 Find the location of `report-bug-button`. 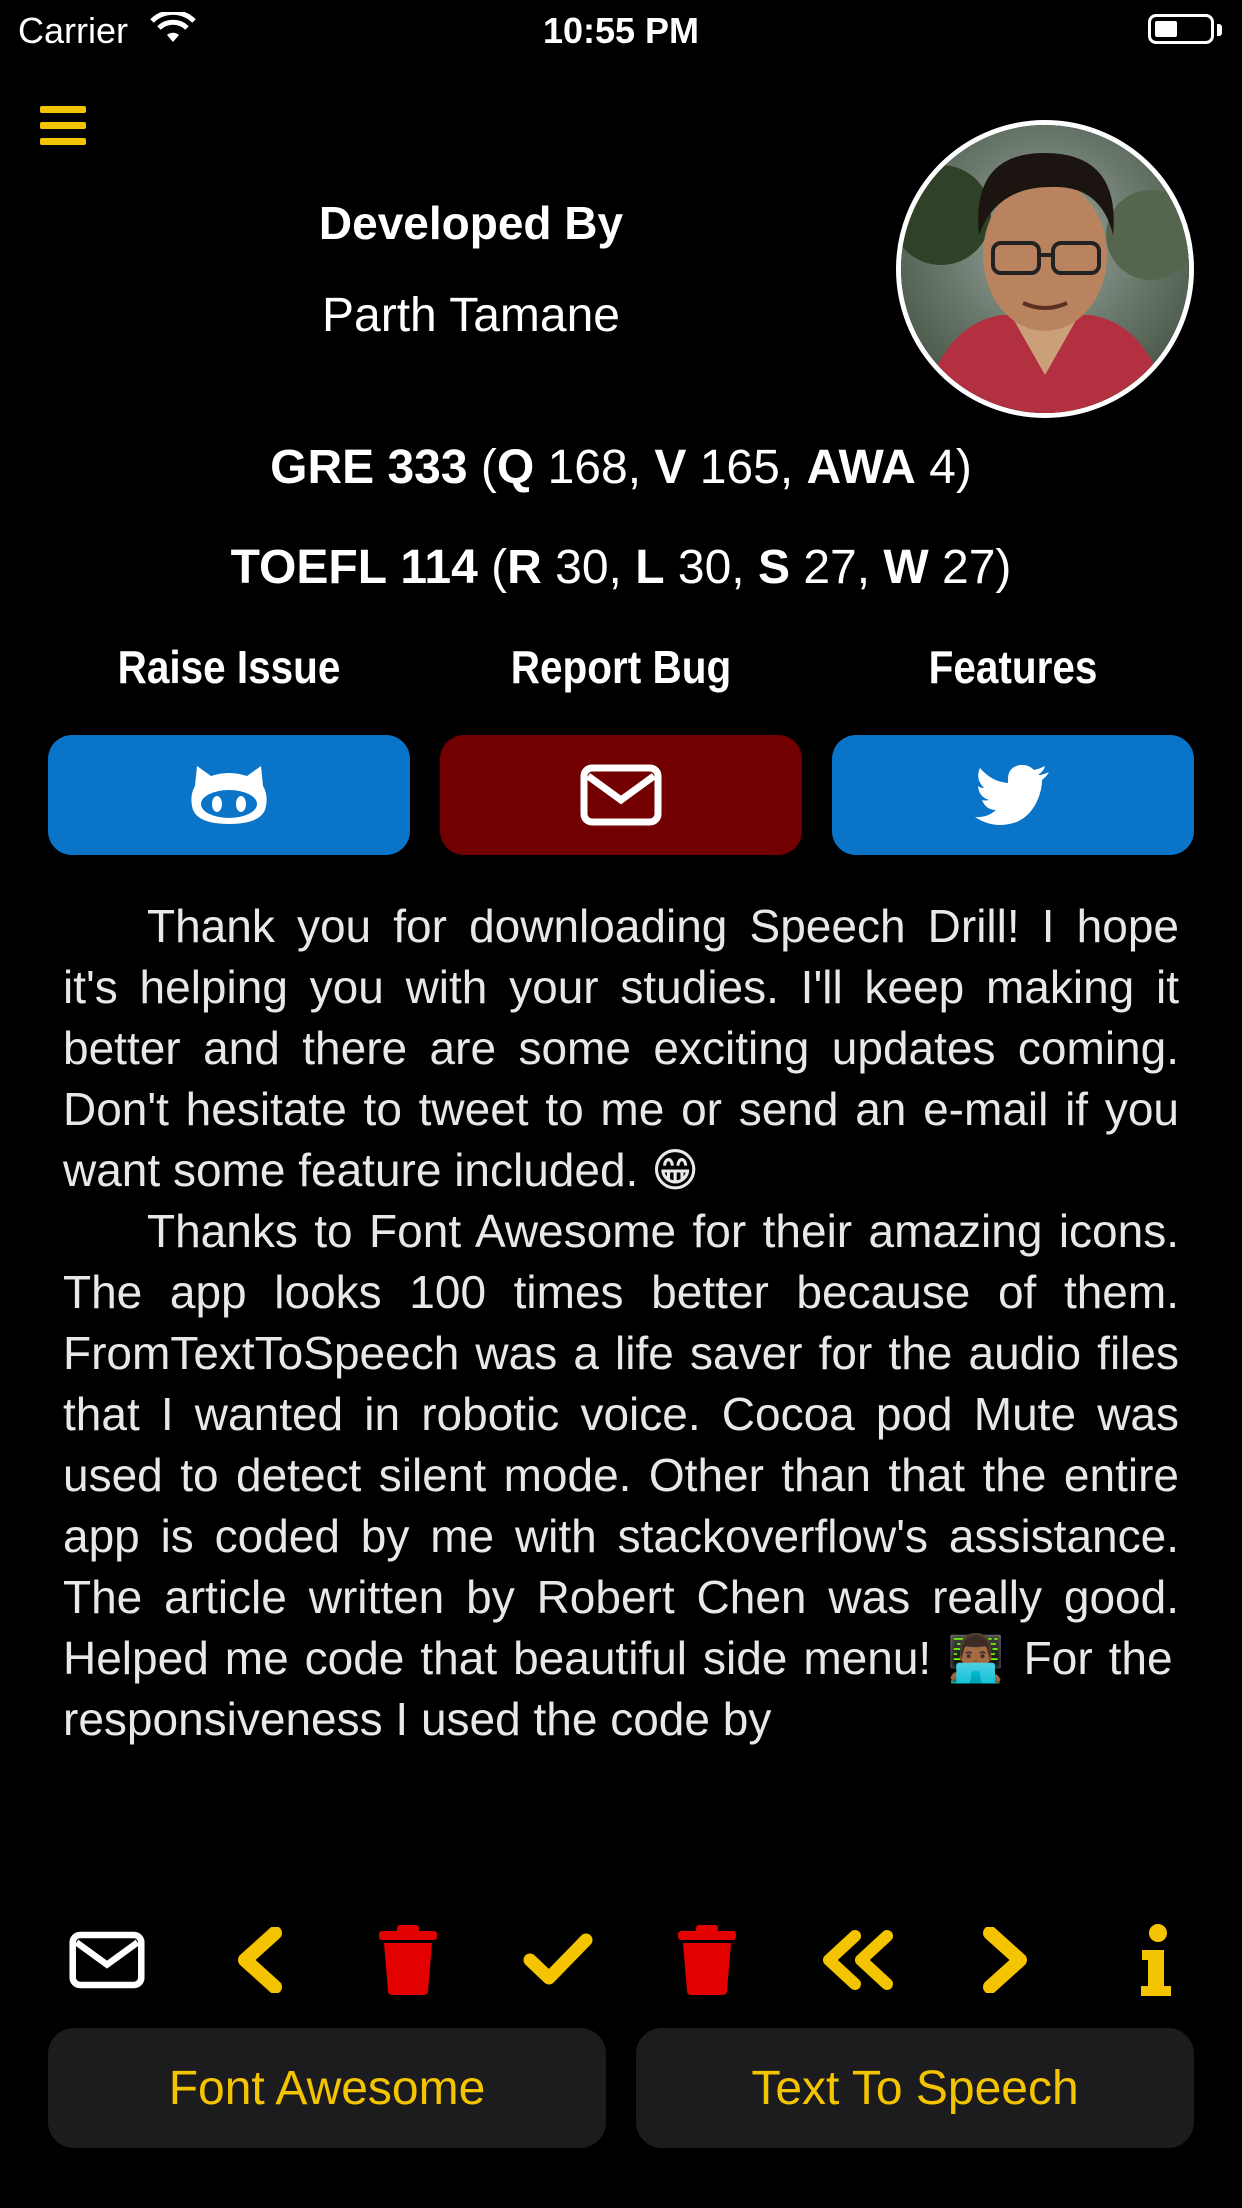

report-bug-button is located at coordinates (621, 795).